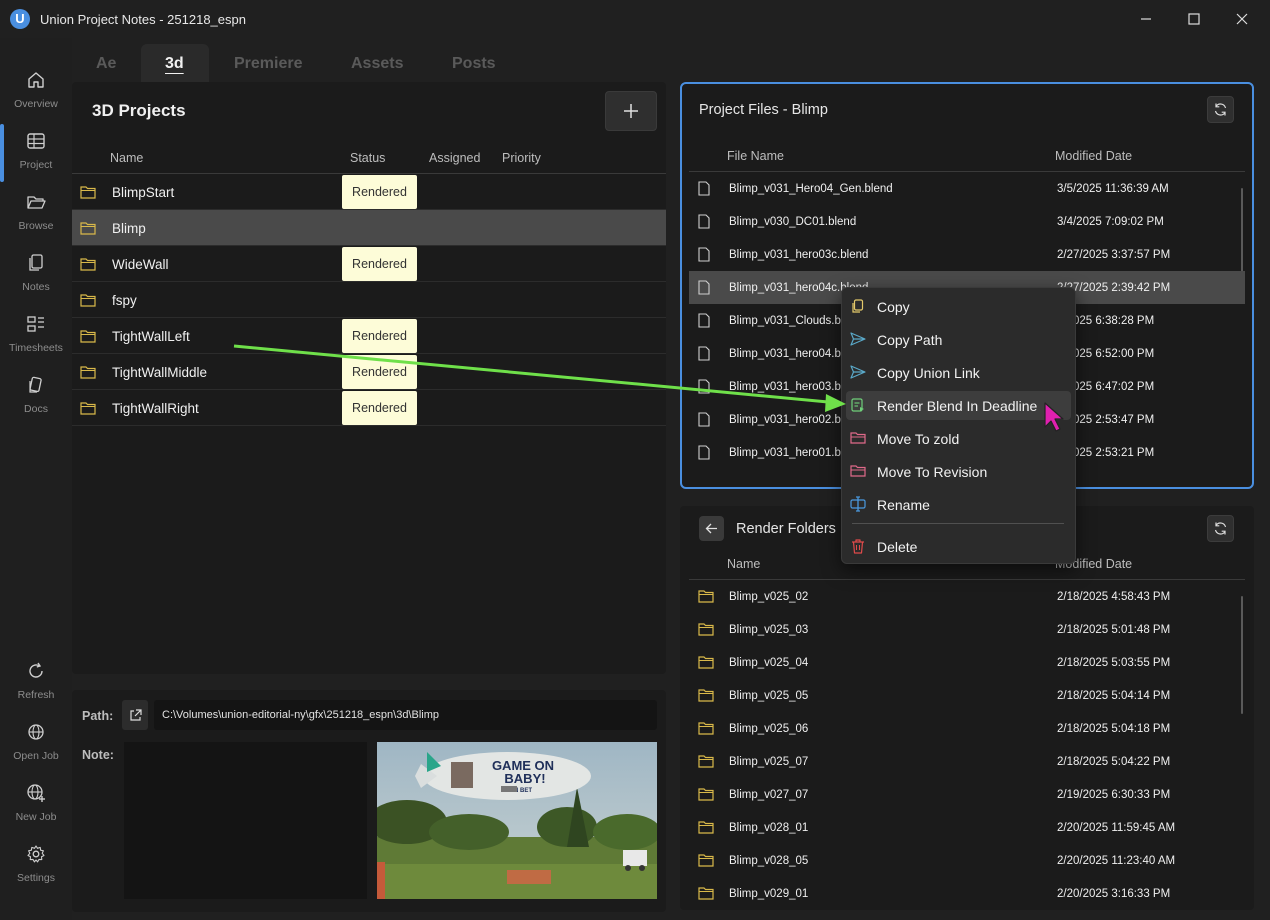  Describe the element at coordinates (1146, 19) in the screenshot. I see `minimize-button` at that location.